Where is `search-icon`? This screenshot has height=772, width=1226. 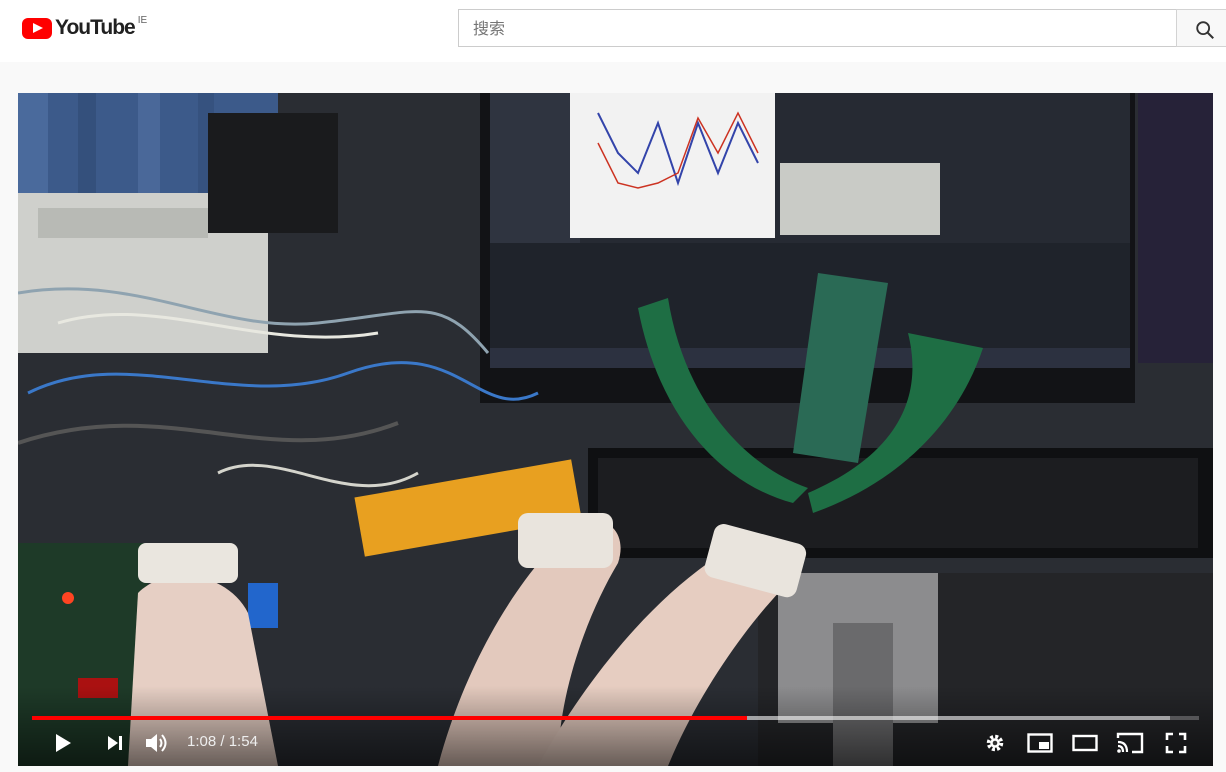
search-icon is located at coordinates (1205, 30).